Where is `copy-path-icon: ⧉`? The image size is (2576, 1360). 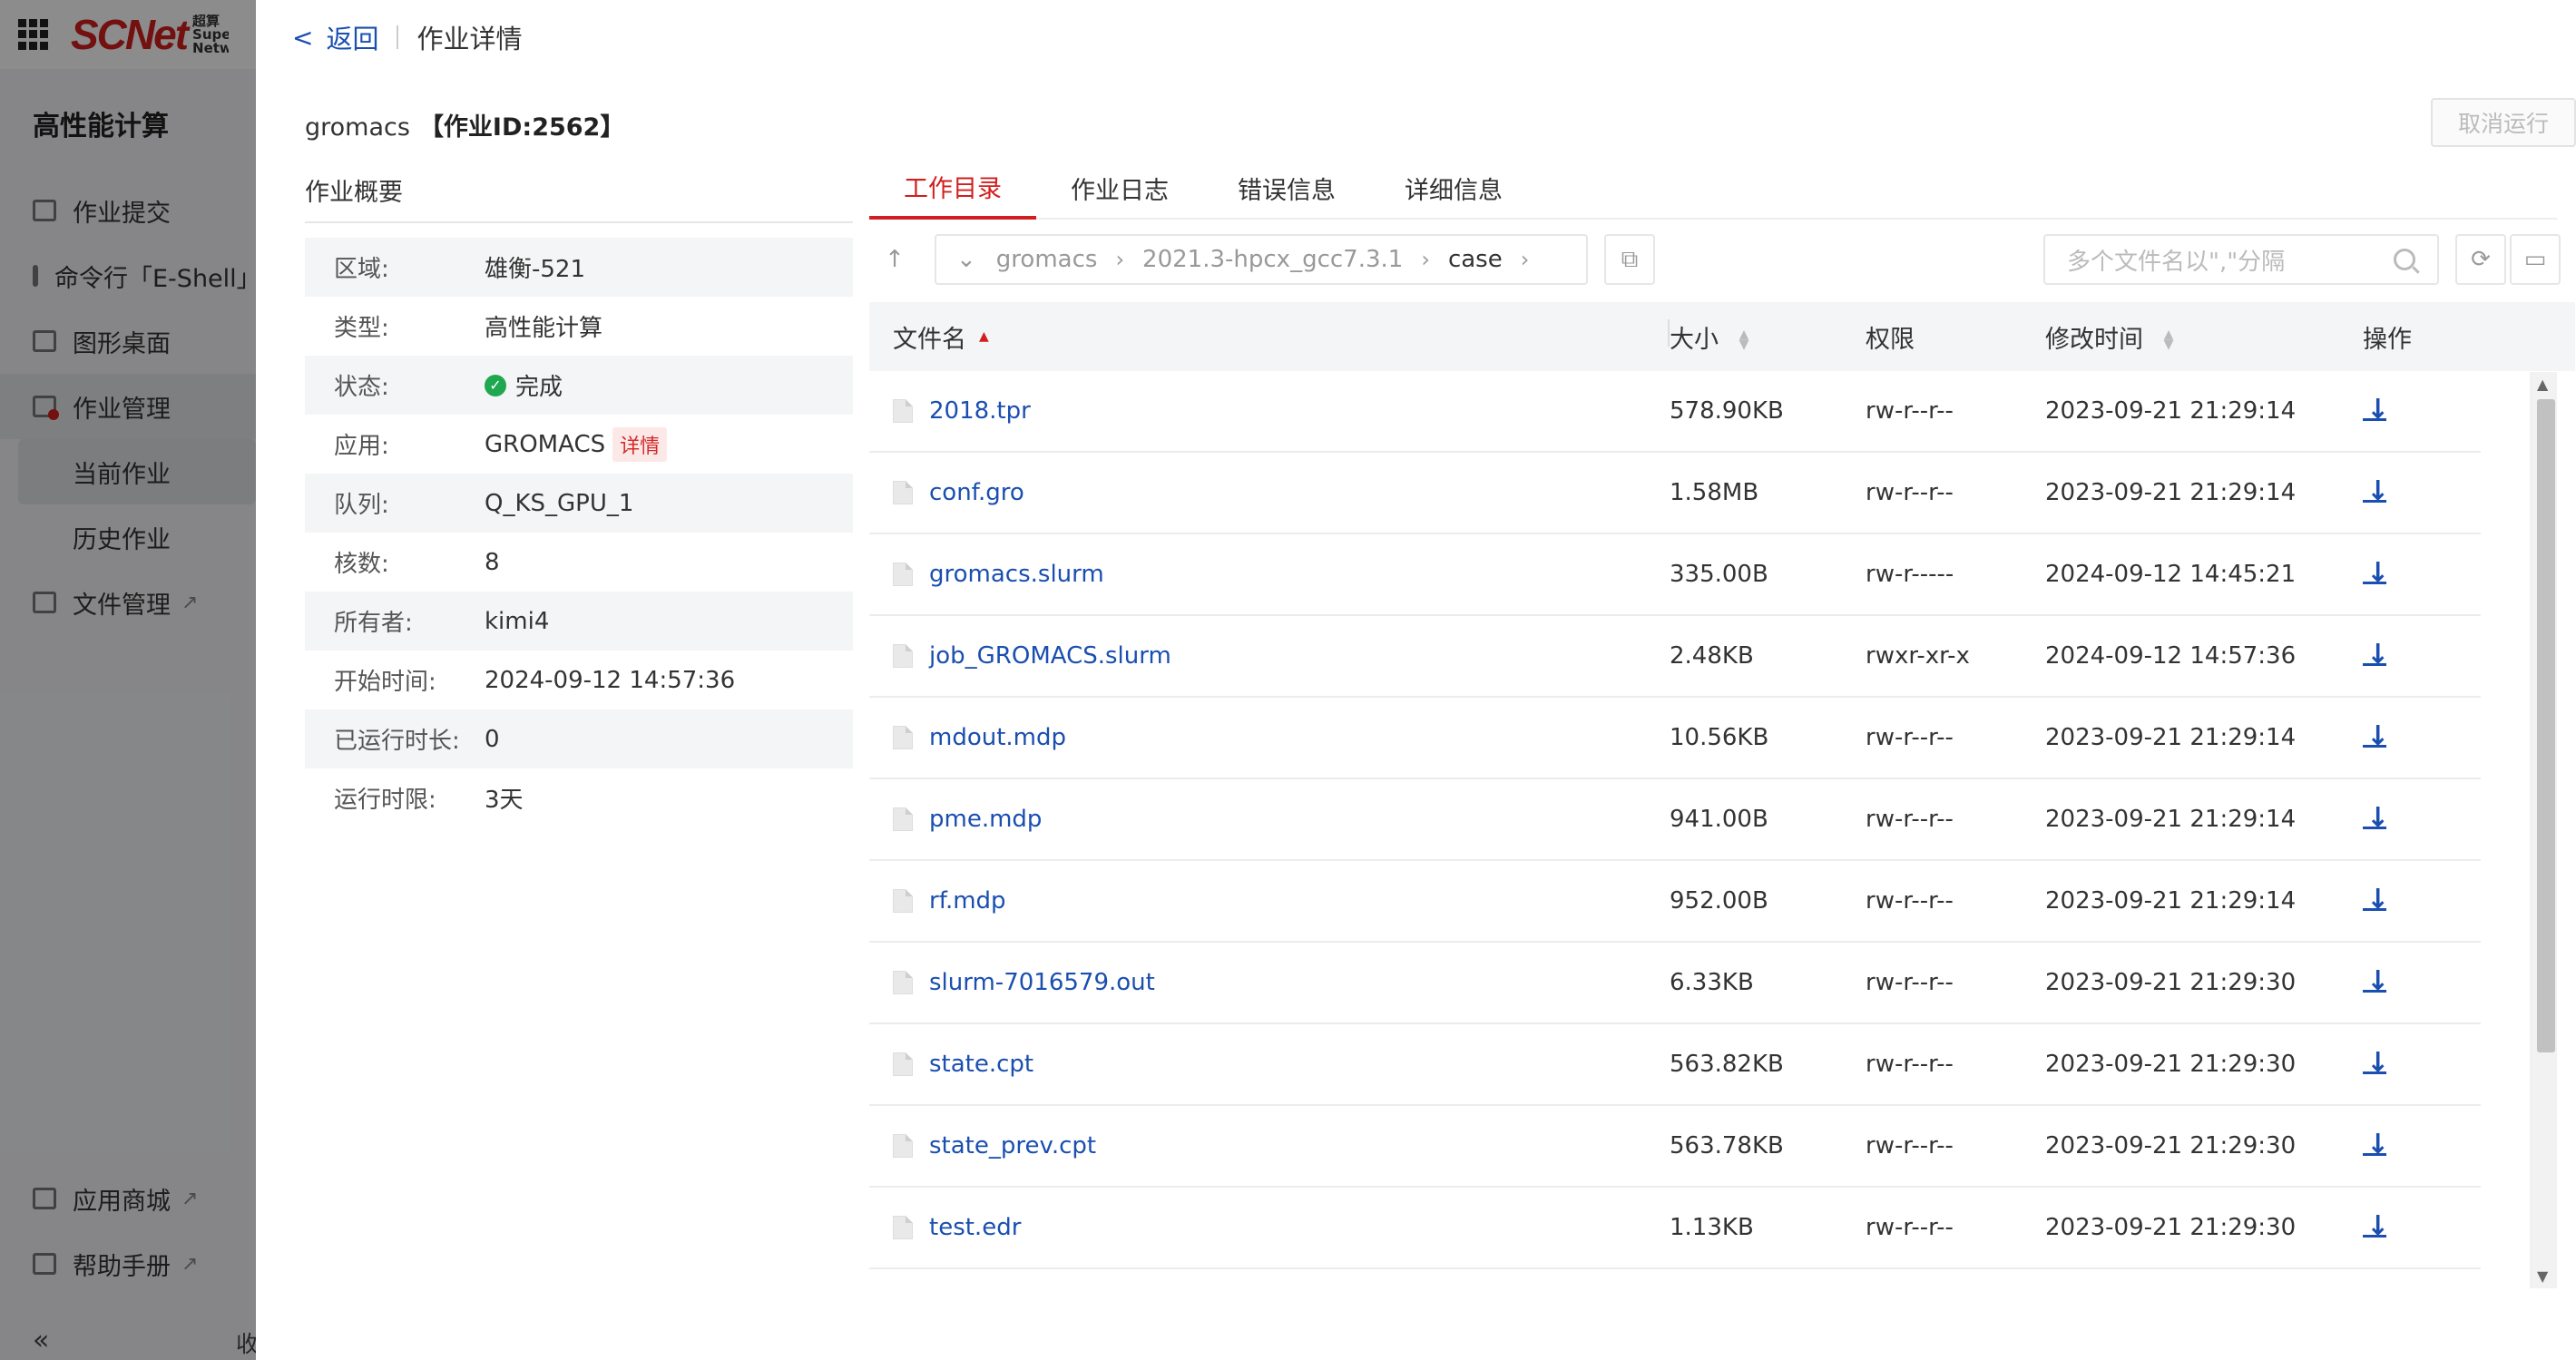
copy-path-icon: ⧉ is located at coordinates (1629, 259).